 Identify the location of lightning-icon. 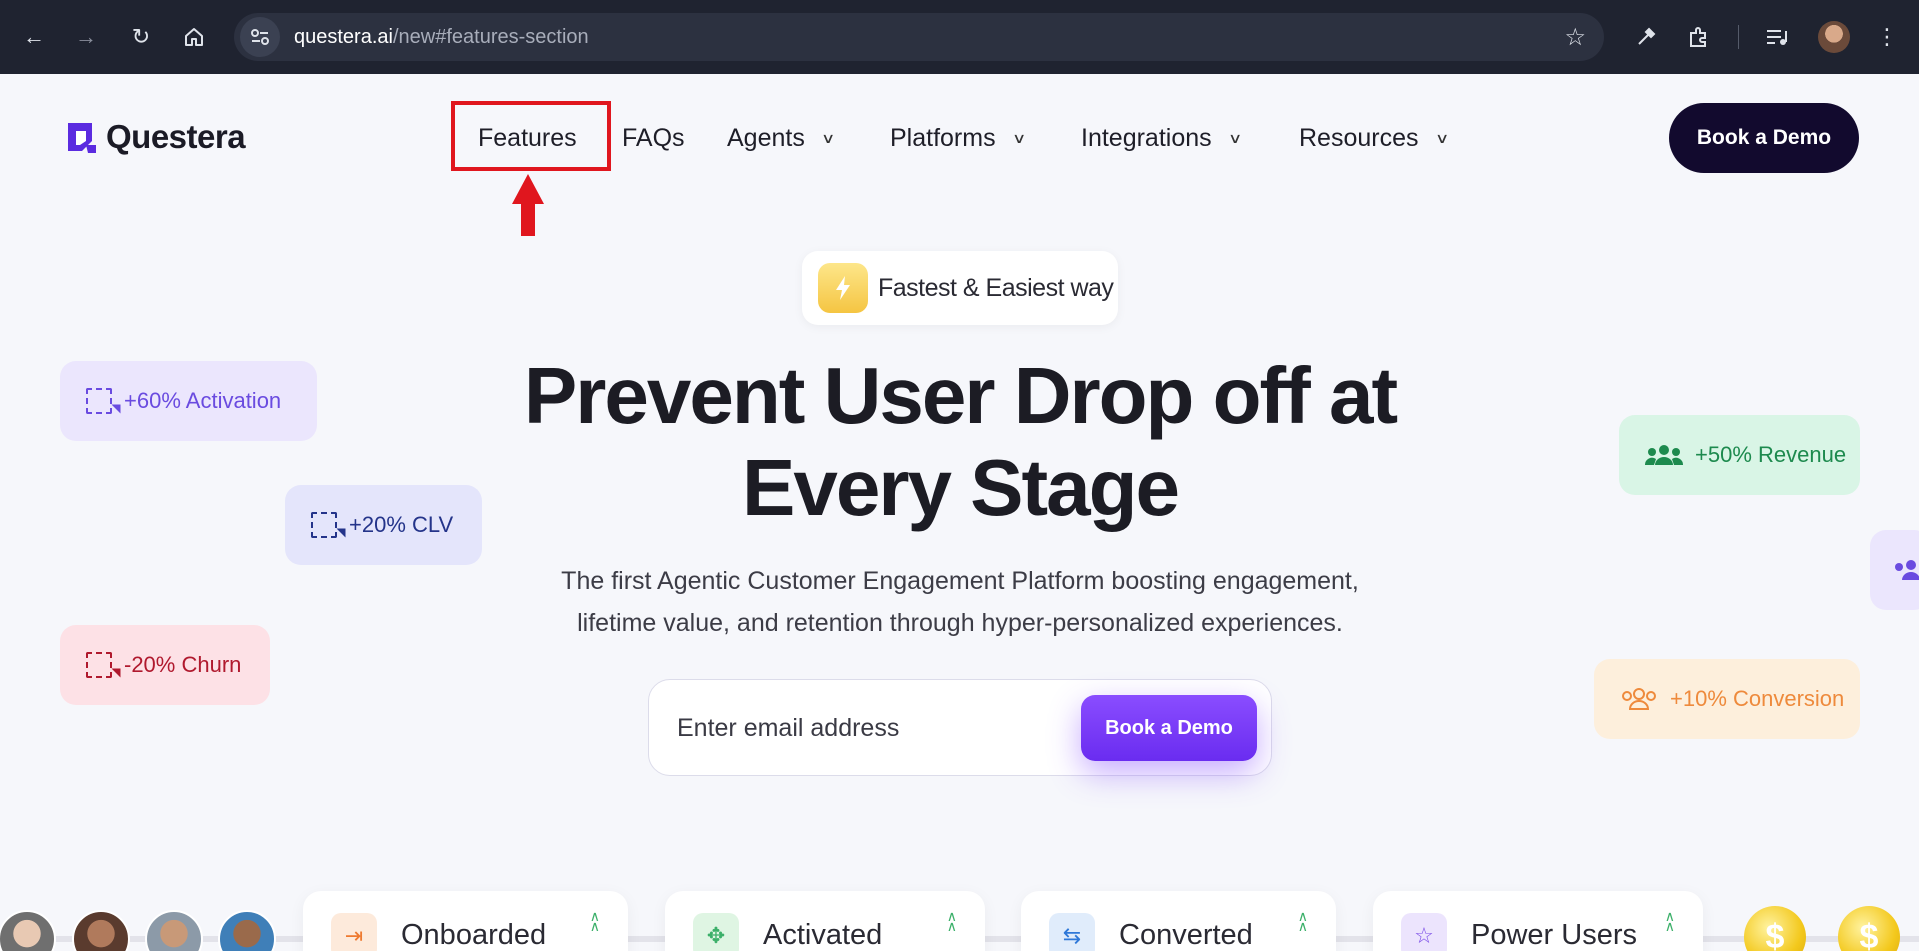
(843, 288).